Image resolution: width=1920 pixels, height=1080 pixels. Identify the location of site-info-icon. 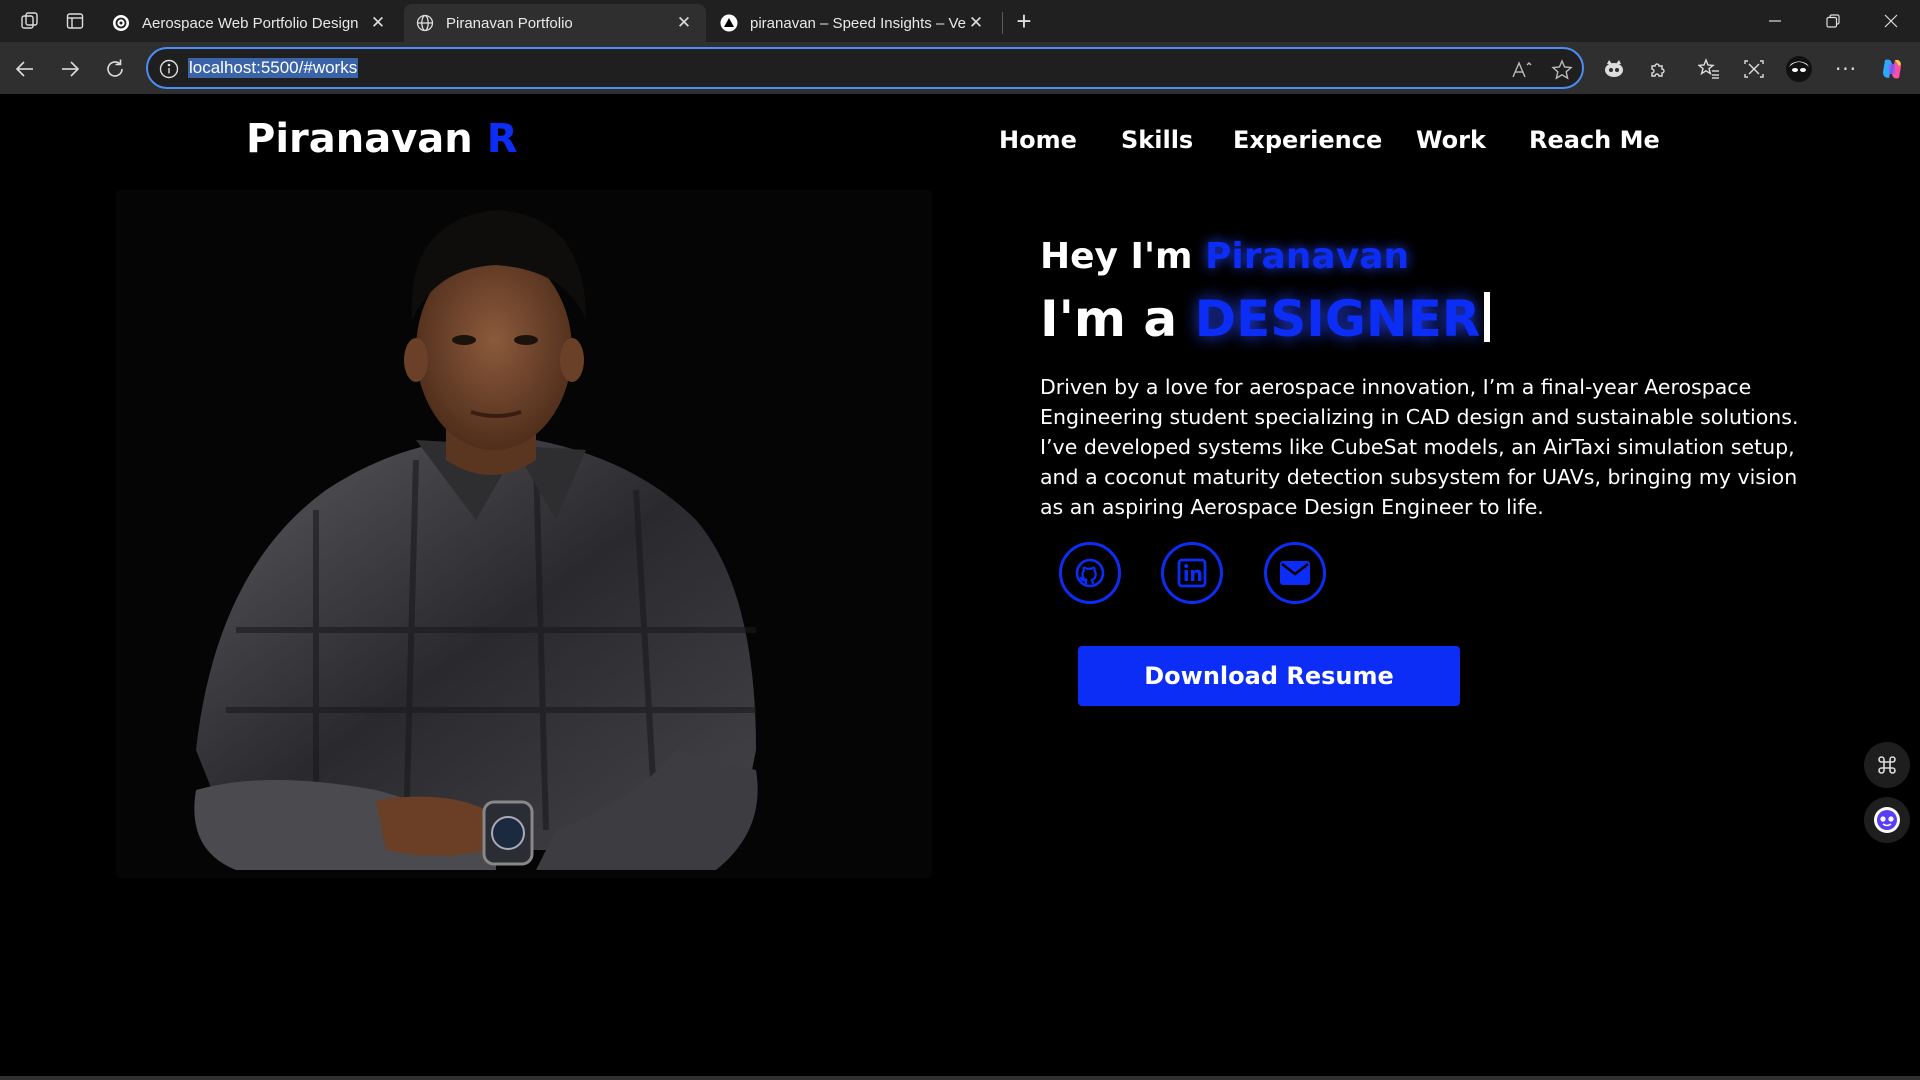
(169, 69).